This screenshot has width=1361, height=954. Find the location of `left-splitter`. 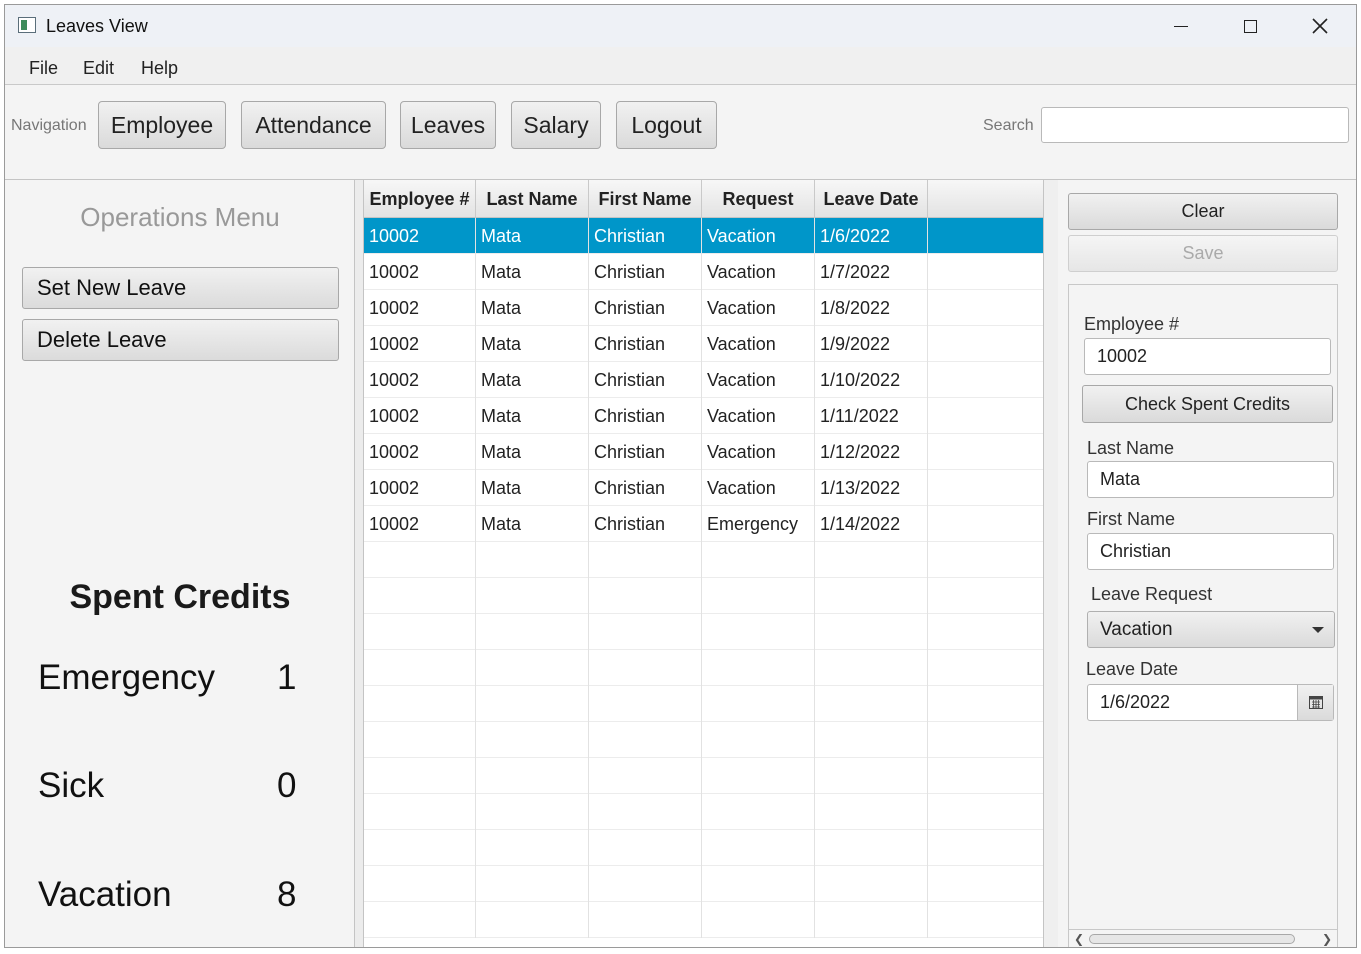

left-splitter is located at coordinates (359, 563).